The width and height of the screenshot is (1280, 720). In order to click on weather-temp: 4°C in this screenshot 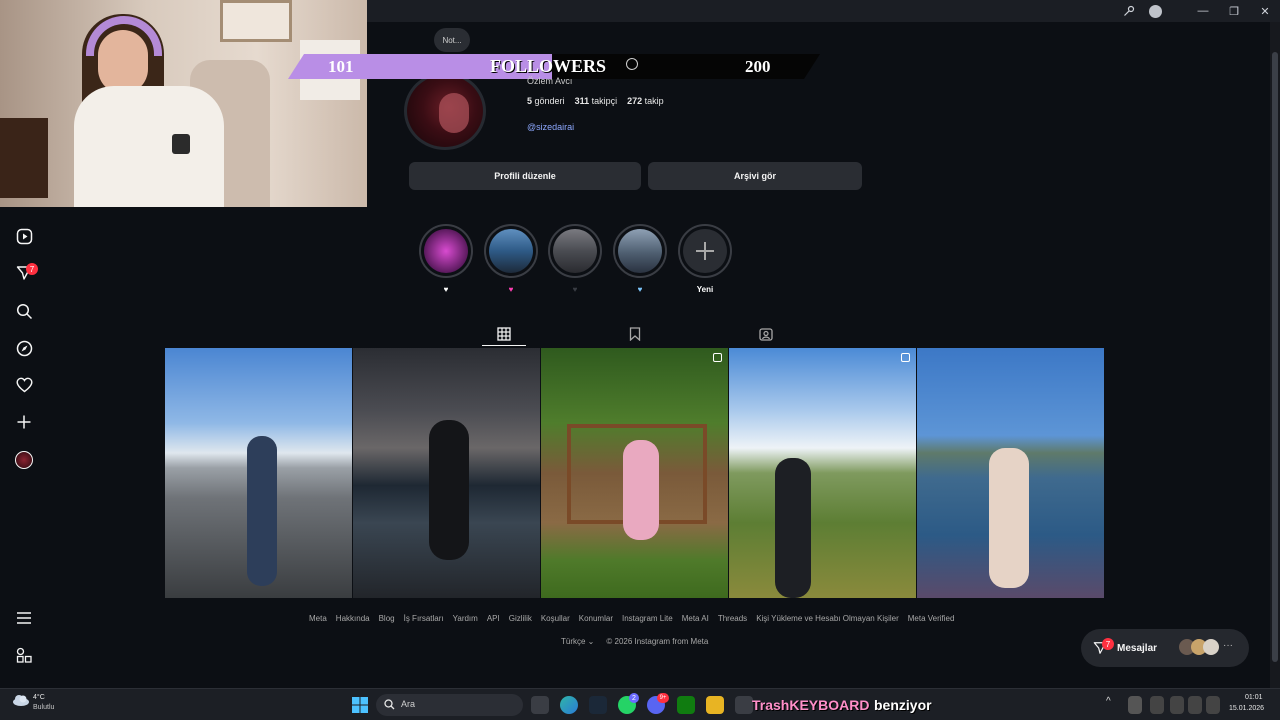, I will do `click(39, 697)`.